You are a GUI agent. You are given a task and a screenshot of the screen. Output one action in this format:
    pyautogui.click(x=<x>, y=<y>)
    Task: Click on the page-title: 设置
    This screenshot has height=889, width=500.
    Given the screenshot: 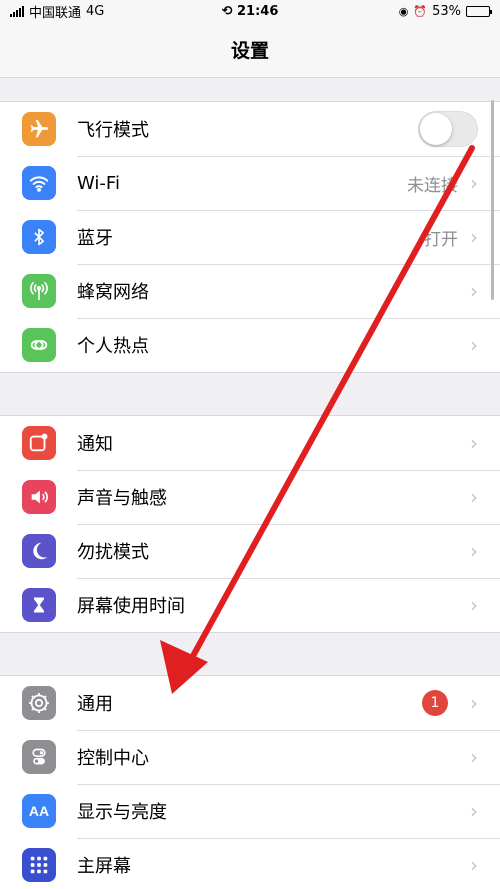 What is the action you would take?
    pyautogui.click(x=249, y=51)
    